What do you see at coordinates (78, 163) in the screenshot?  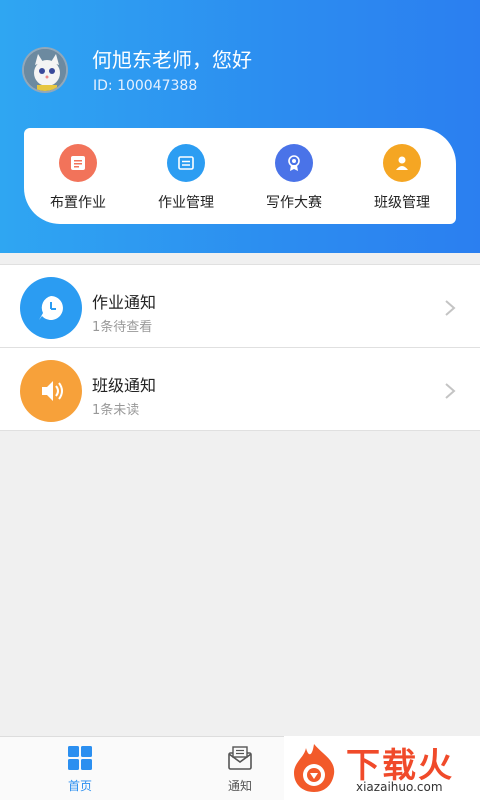 I see `assign-homework-icon` at bounding box center [78, 163].